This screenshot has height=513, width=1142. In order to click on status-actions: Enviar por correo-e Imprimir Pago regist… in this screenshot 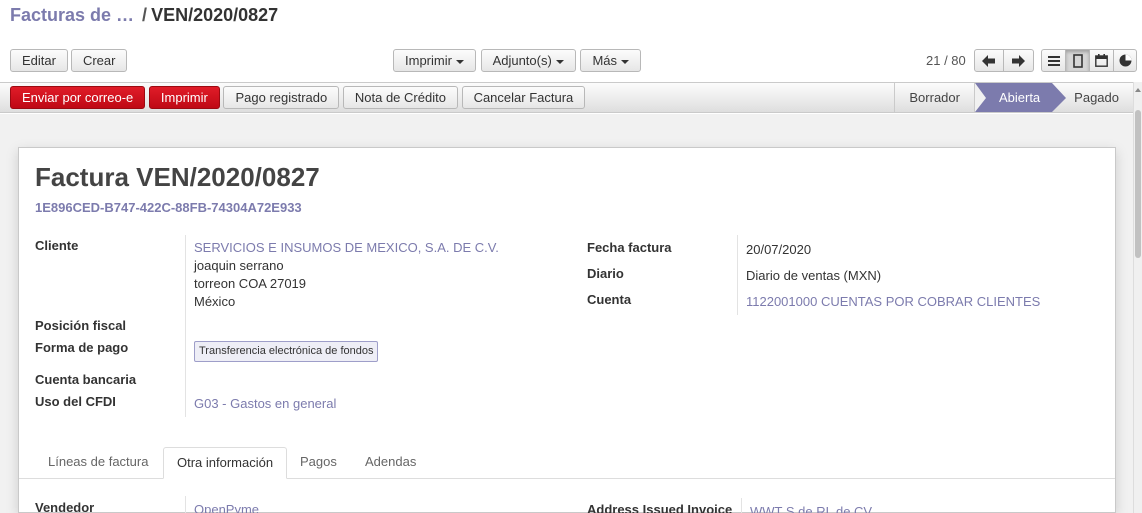, I will do `click(298, 97)`.